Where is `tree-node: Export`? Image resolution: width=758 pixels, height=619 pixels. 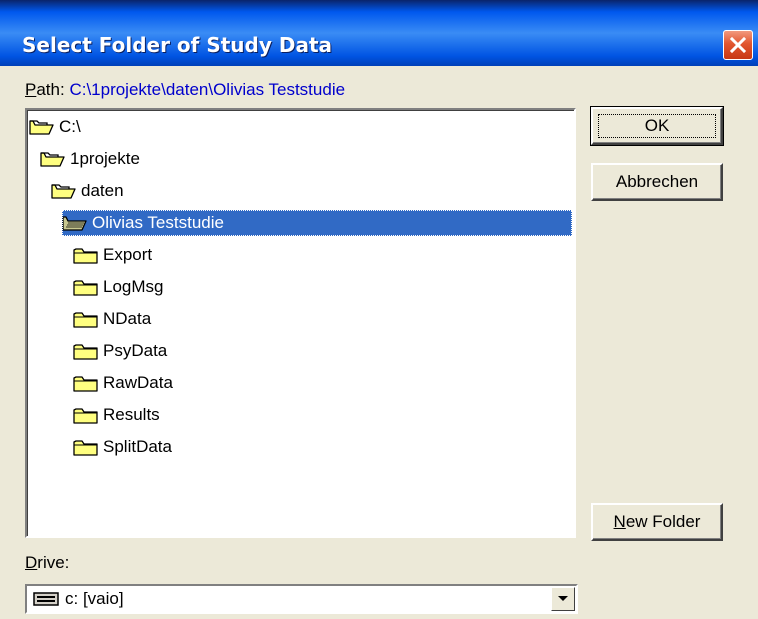
tree-node: Export is located at coordinates (112, 255).